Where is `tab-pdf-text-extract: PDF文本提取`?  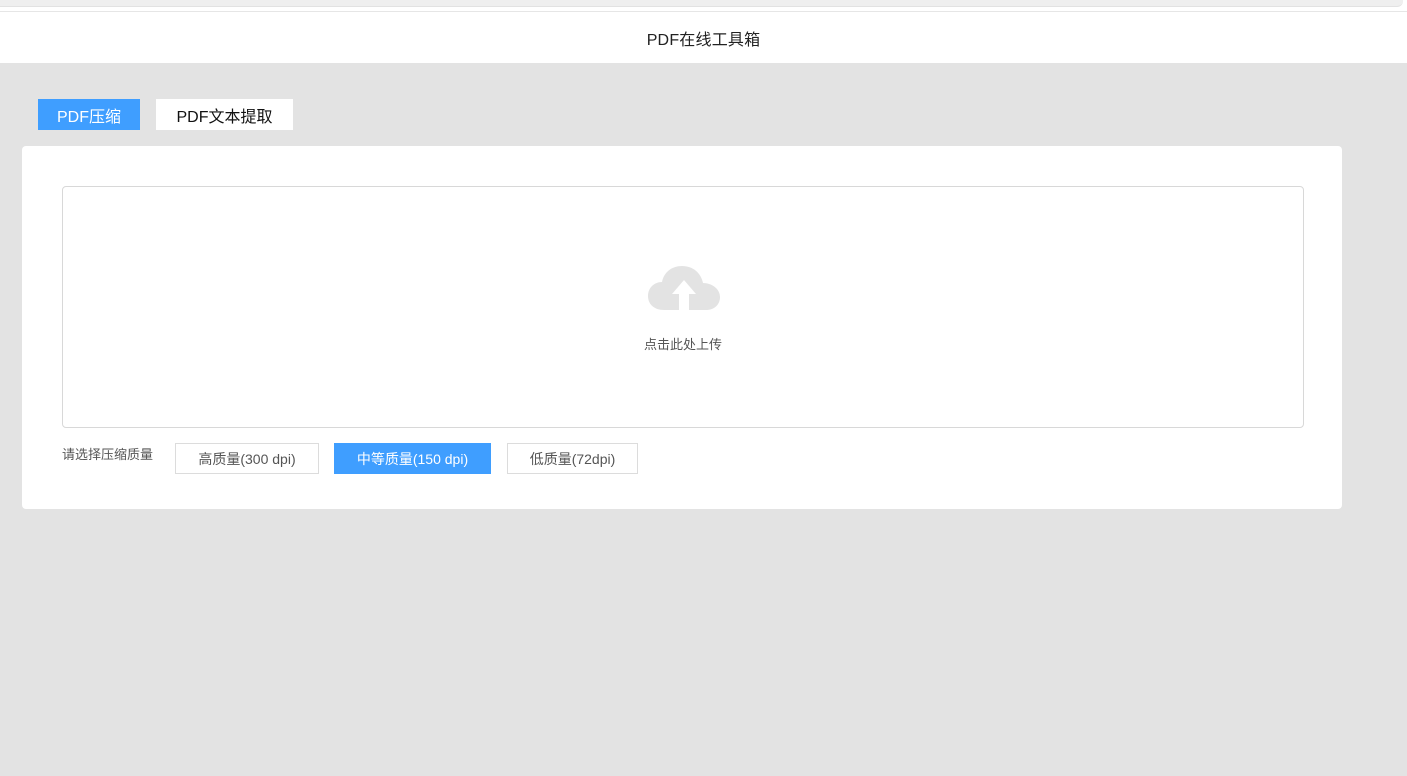 tab-pdf-text-extract: PDF文本提取 is located at coordinates (224, 114).